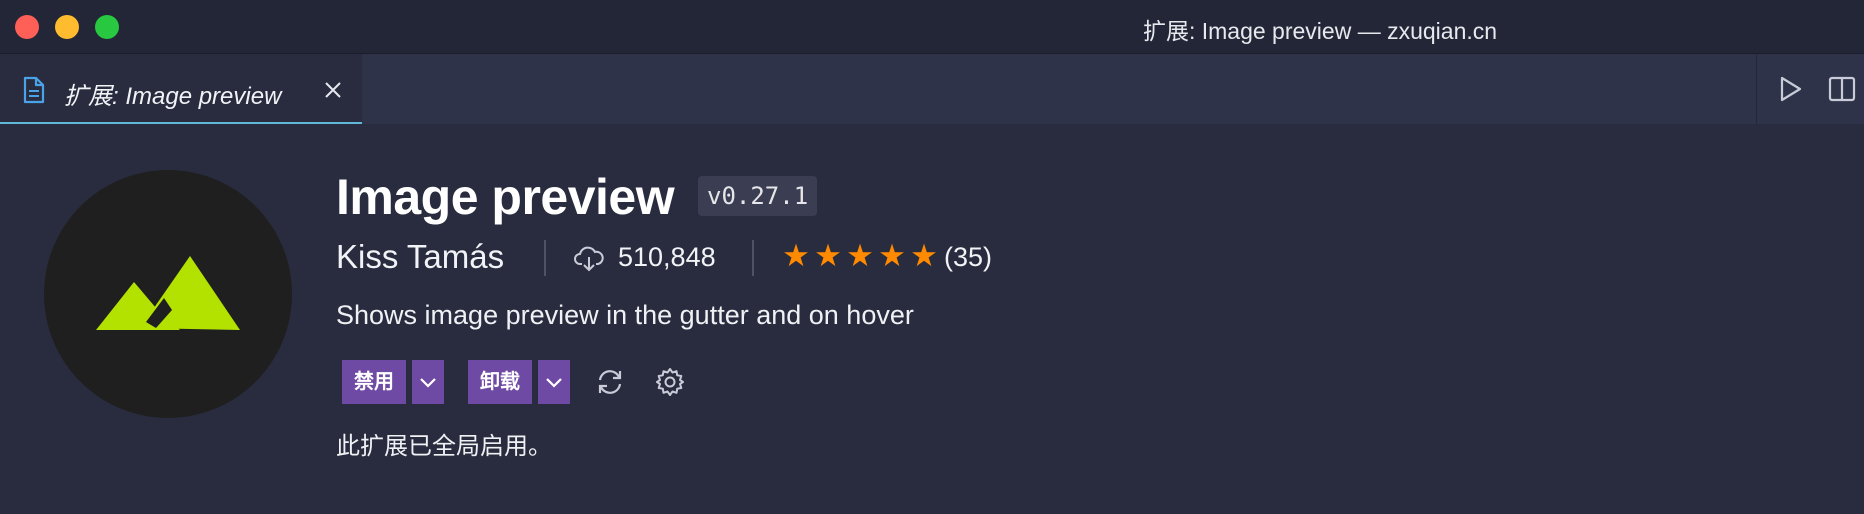 Image resolution: width=1864 pixels, height=514 pixels. What do you see at coordinates (67, 27) in the screenshot?
I see `minimize-window-button` at bounding box center [67, 27].